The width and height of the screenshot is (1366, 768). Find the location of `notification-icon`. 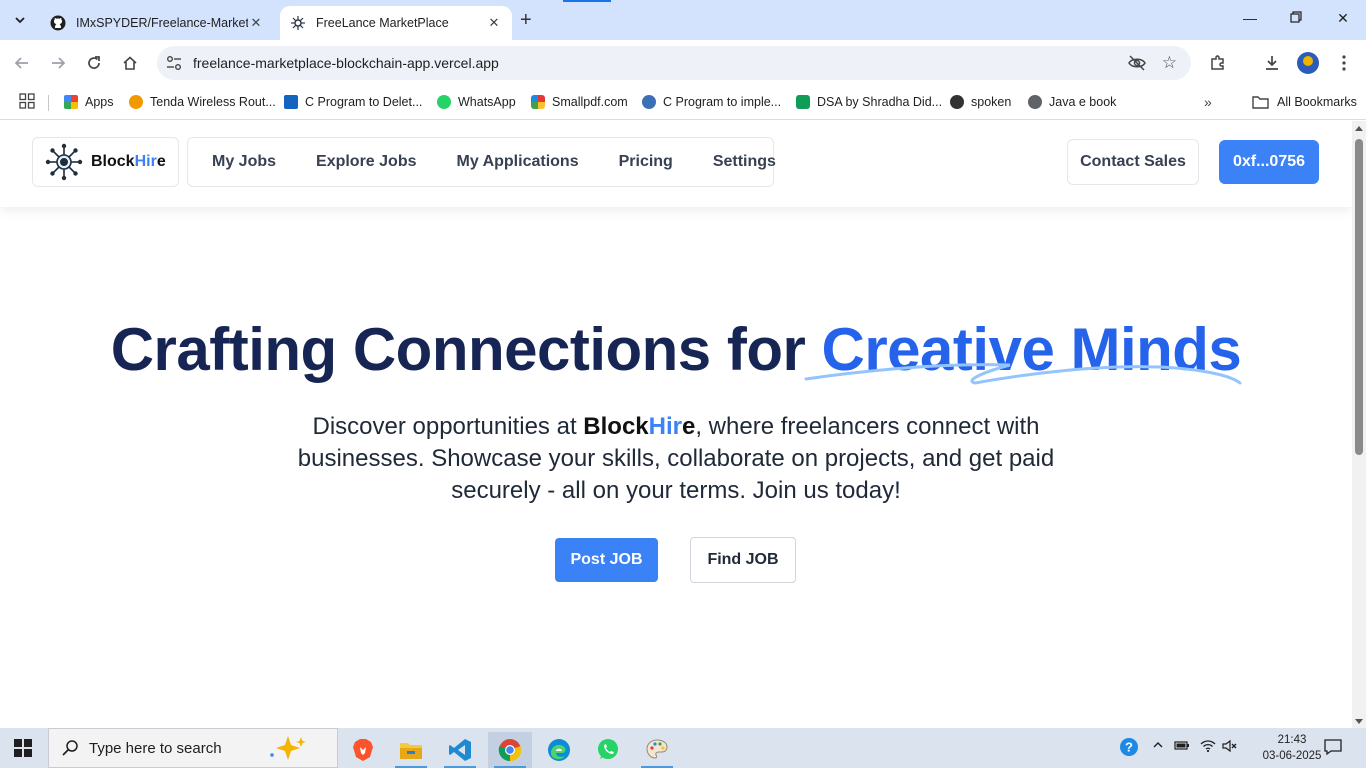

notification-icon is located at coordinates (1333, 748).